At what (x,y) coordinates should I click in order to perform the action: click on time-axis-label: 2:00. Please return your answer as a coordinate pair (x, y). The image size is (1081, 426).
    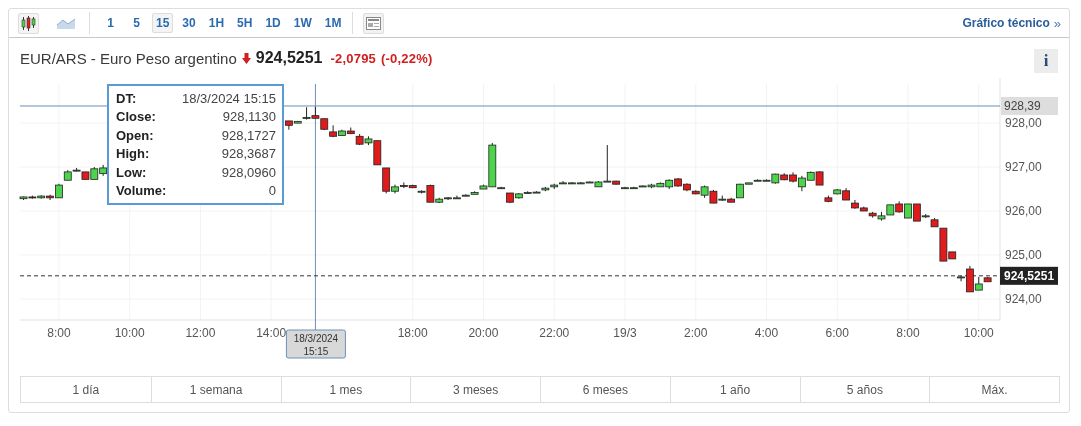
    Looking at the image, I should click on (696, 333).